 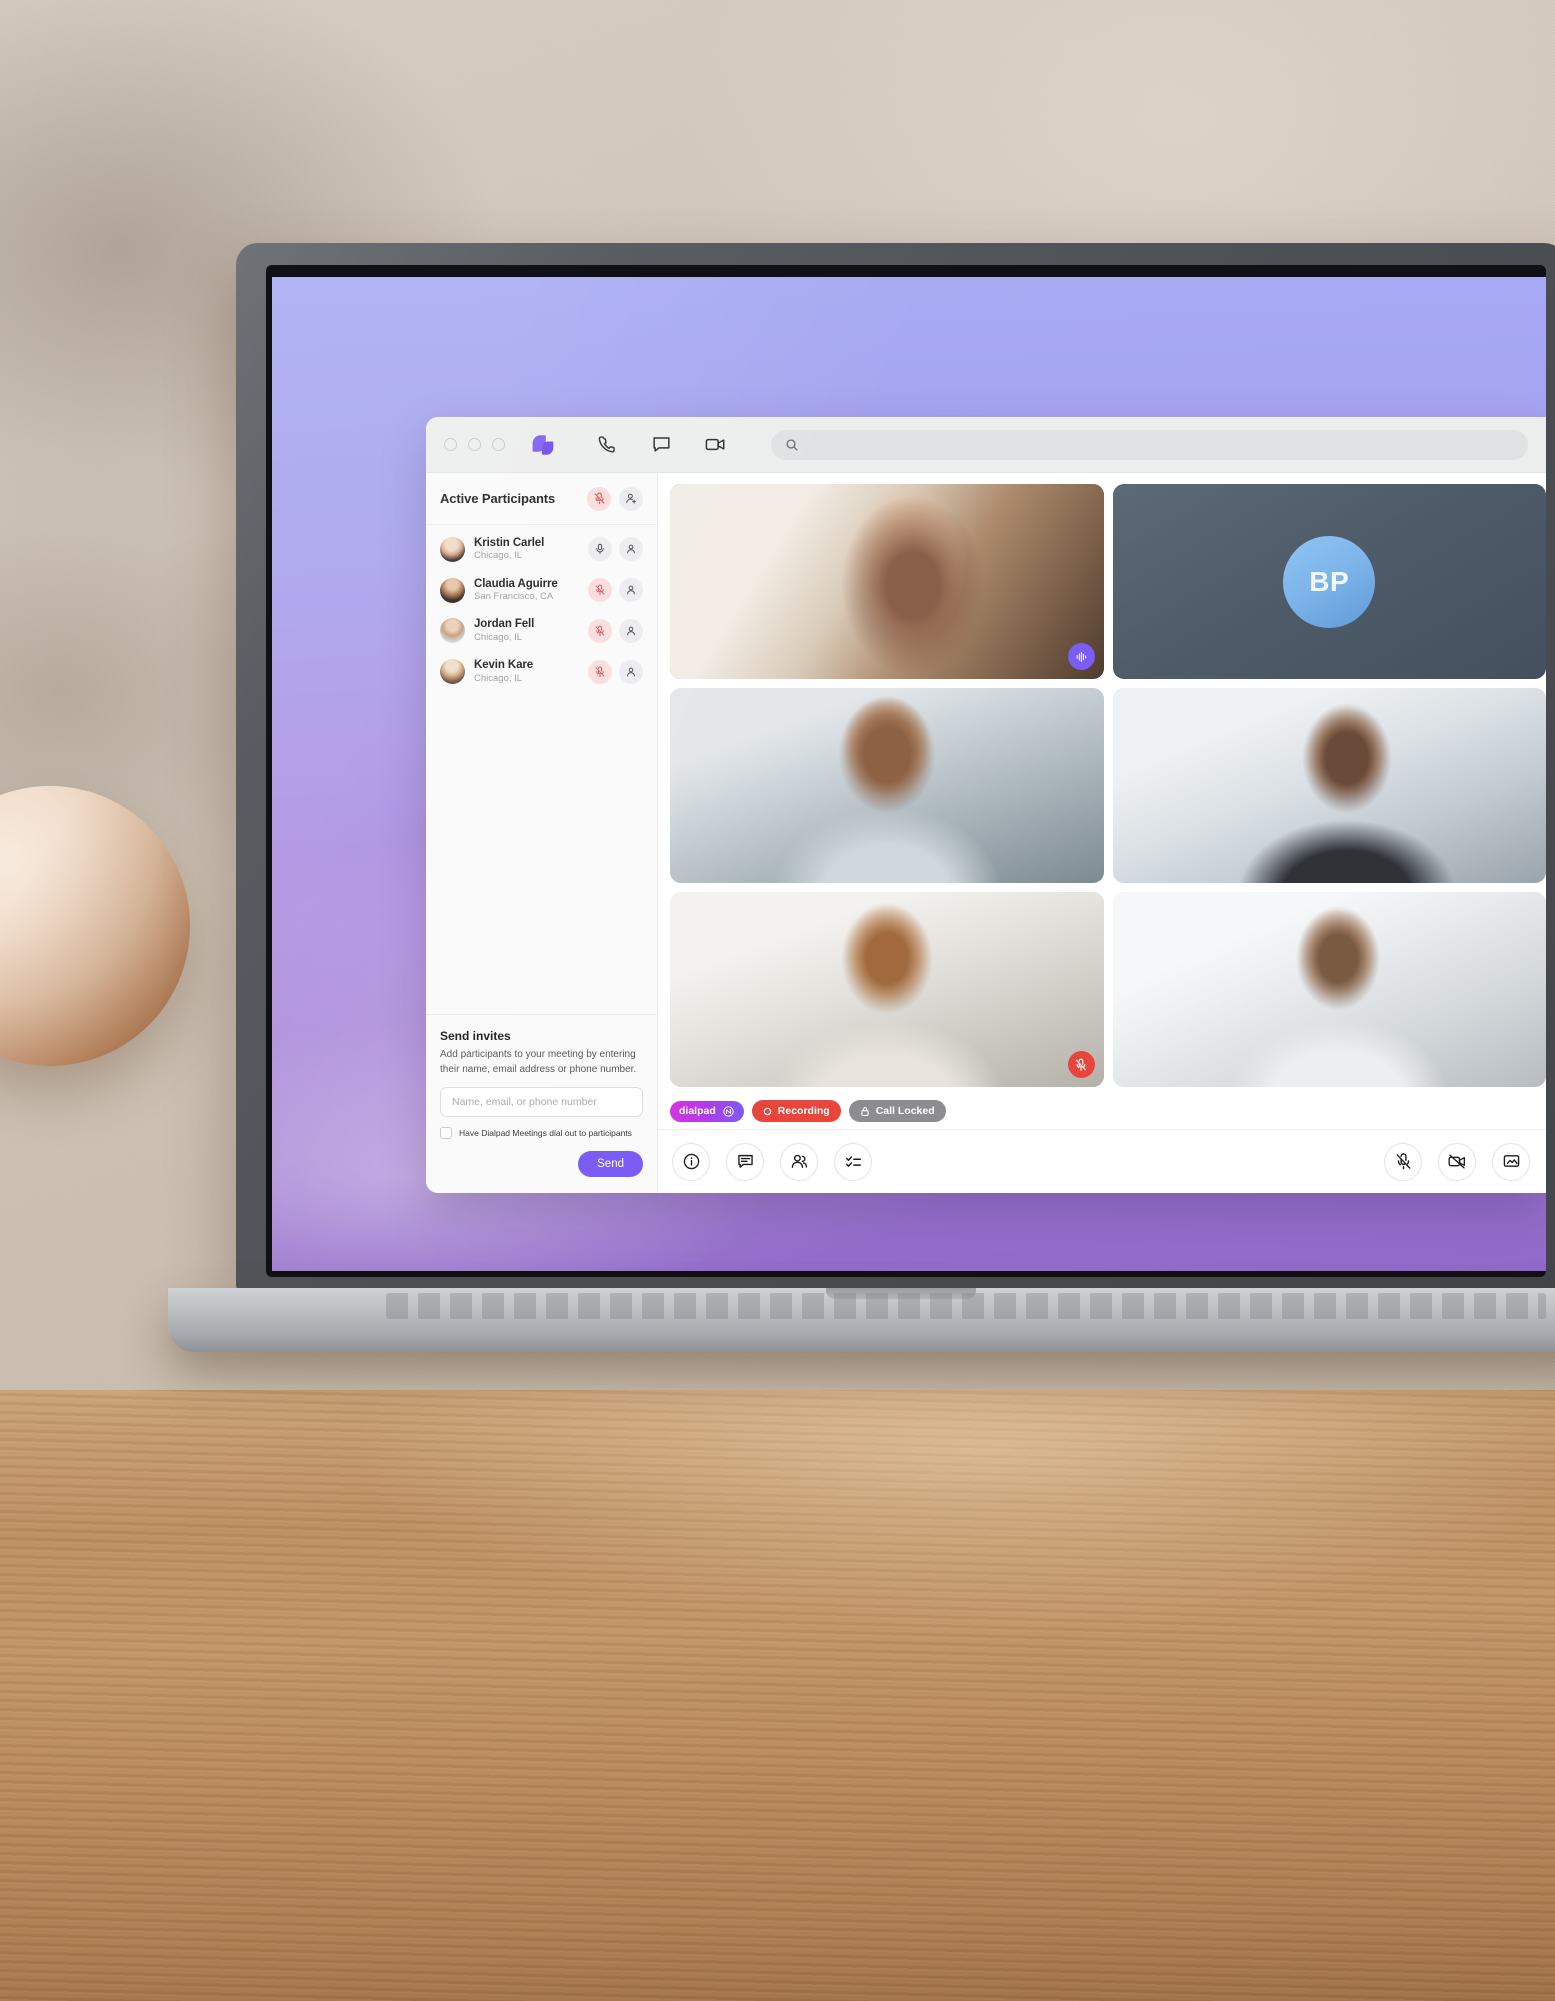 What do you see at coordinates (1511, 1161) in the screenshot?
I see `screen-share-icon` at bounding box center [1511, 1161].